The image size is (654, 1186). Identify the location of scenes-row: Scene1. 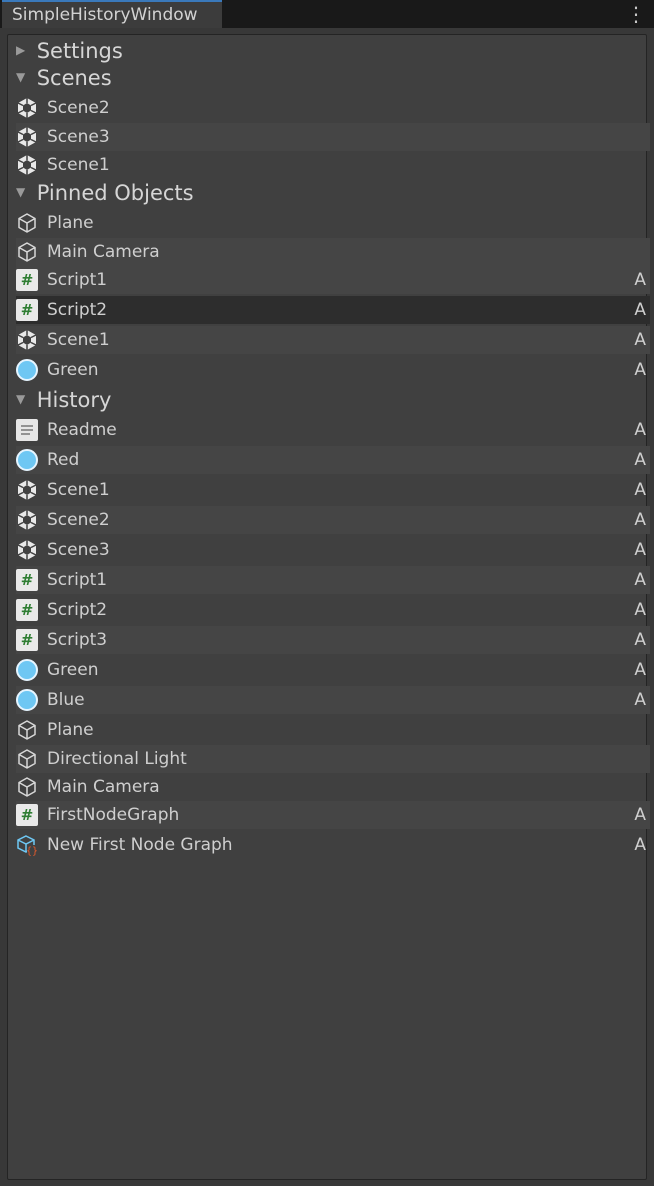
(333, 165).